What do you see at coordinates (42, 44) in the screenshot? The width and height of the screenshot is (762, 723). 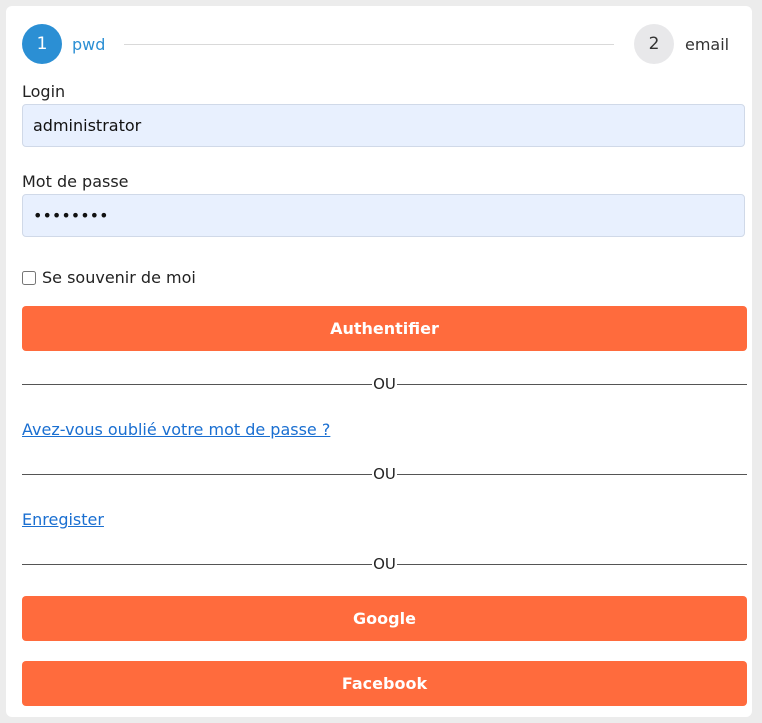 I see `step-number-circle: 1` at bounding box center [42, 44].